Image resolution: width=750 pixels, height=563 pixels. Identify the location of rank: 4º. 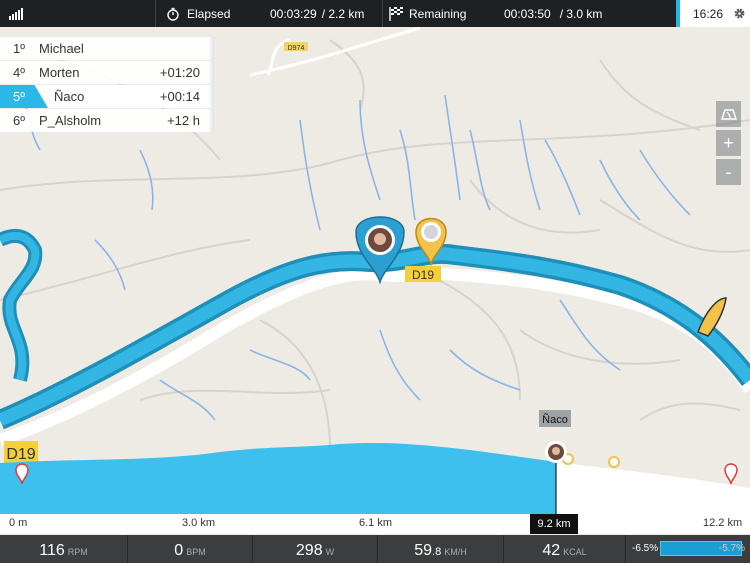
(19, 72).